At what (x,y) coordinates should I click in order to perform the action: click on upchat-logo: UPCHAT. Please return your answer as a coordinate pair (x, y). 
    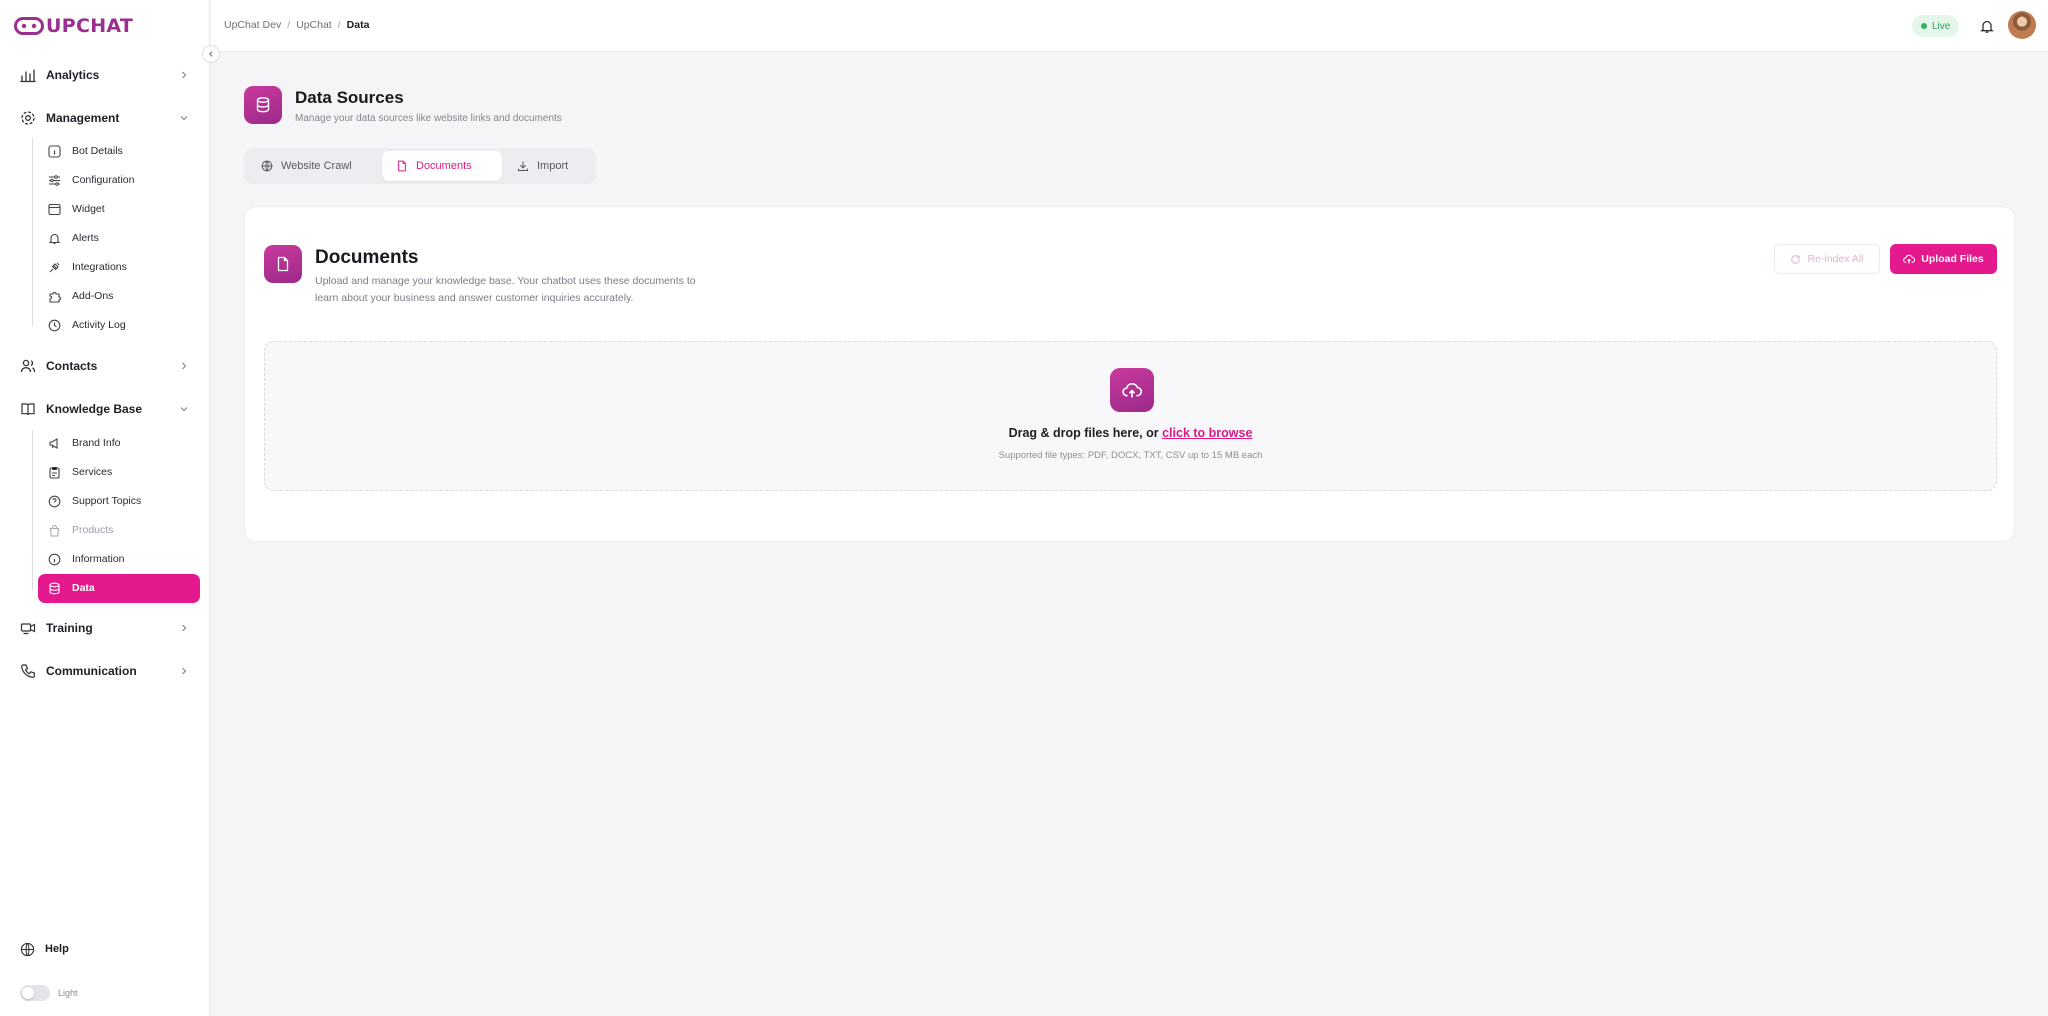
    Looking at the image, I should click on (73, 26).